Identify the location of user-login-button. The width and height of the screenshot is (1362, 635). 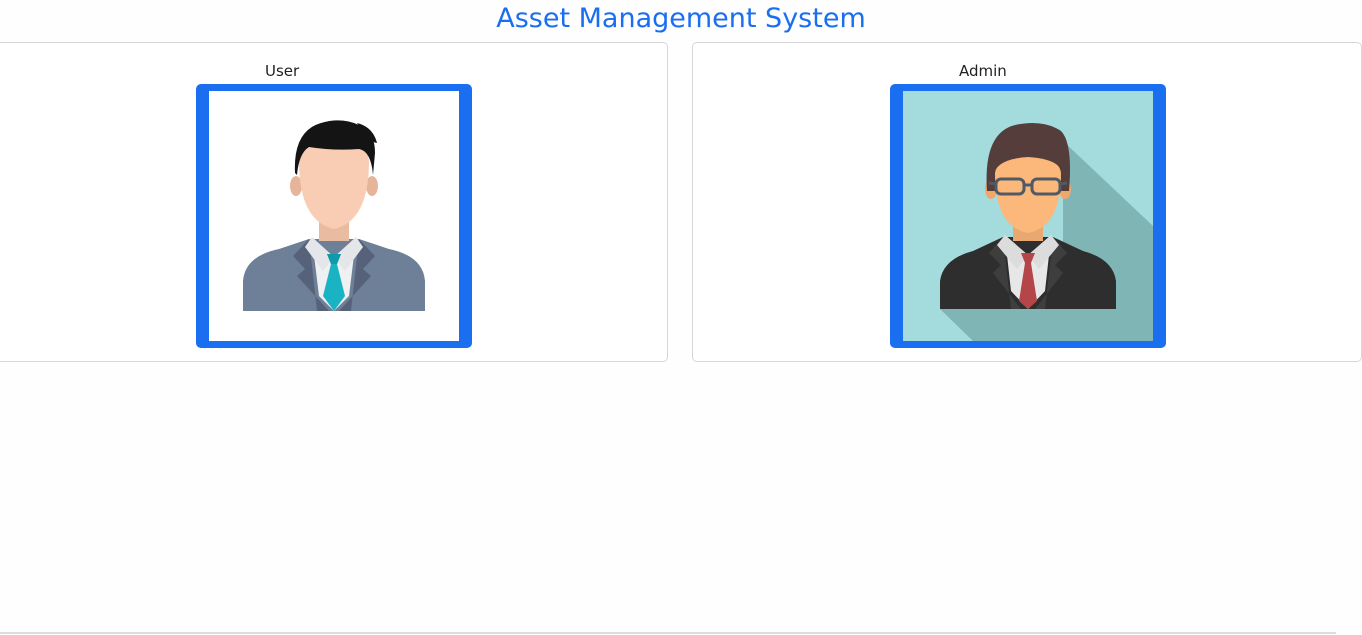
(334, 216).